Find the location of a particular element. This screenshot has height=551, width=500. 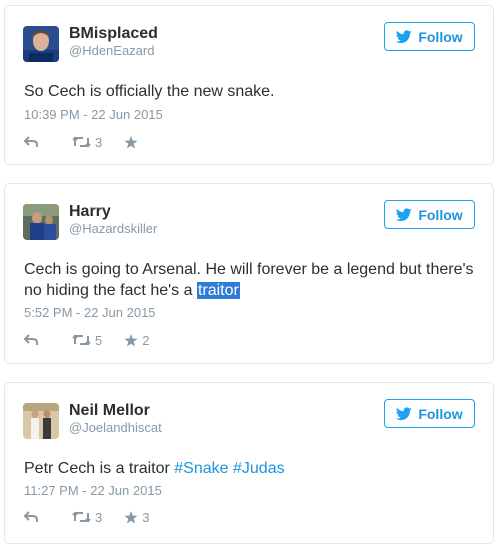

favorite-button is located at coordinates (131, 142).